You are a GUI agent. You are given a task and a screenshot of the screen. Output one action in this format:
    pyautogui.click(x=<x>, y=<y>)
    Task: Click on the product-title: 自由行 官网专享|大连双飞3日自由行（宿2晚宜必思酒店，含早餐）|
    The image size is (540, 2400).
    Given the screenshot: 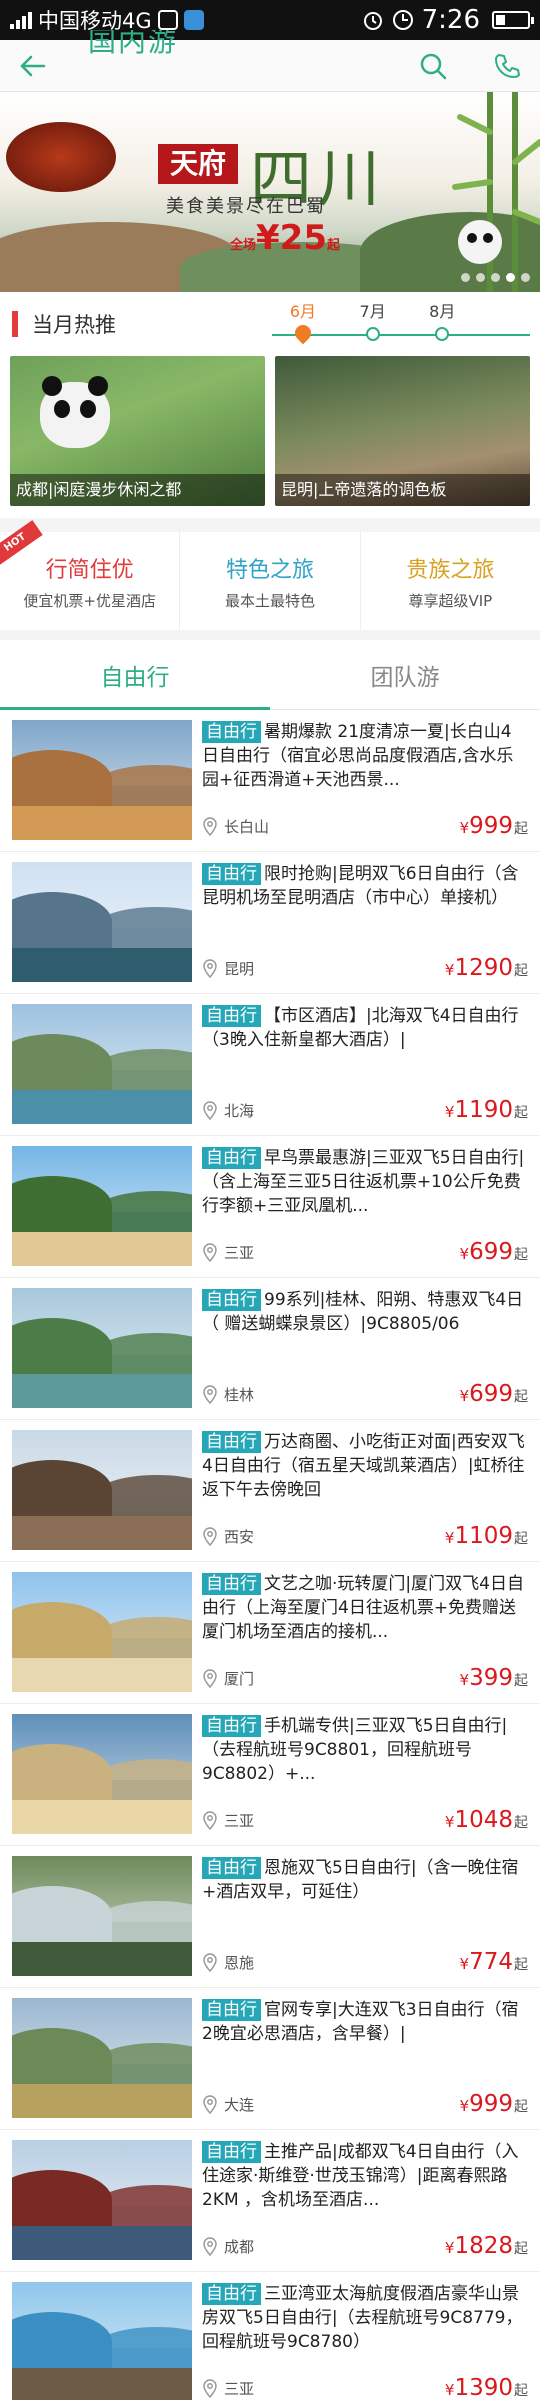 What is the action you would take?
    pyautogui.click(x=365, y=2034)
    